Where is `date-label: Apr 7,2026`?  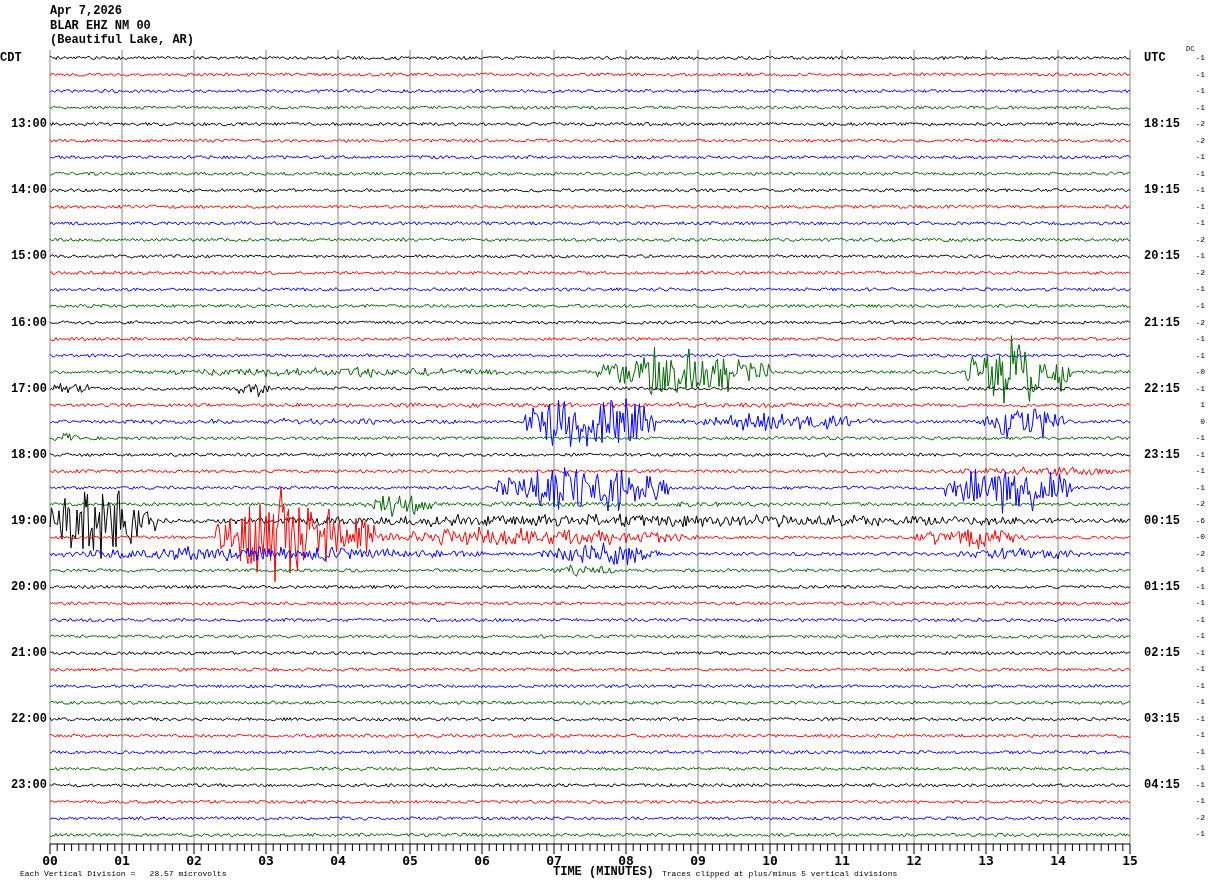
date-label: Apr 7,2026 is located at coordinates (86, 11).